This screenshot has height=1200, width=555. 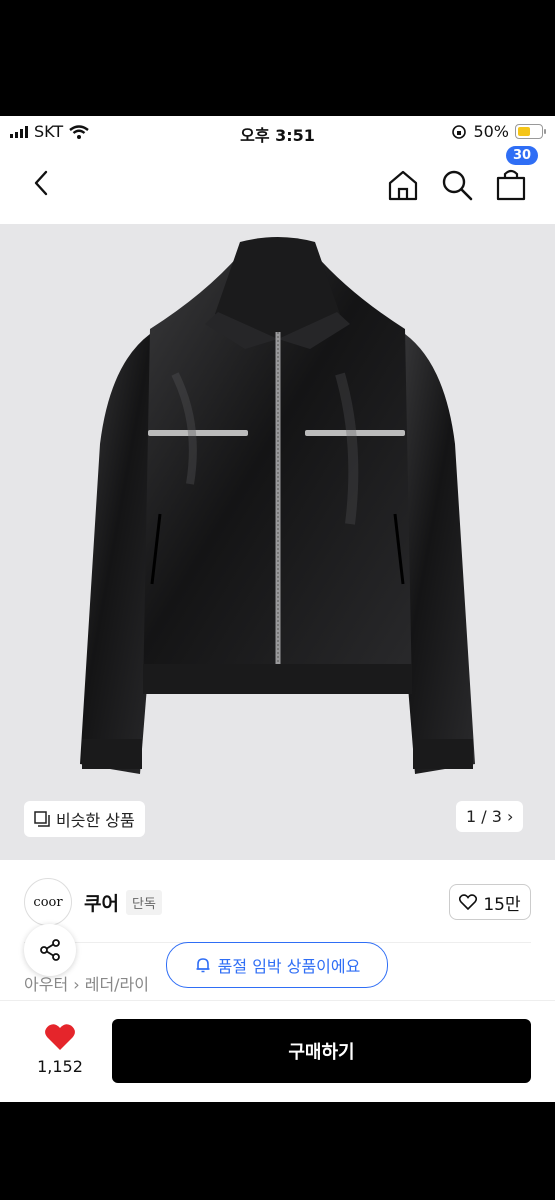 I want to click on bottom-bar: 1,152 구매하기, so click(x=277, y=1051).